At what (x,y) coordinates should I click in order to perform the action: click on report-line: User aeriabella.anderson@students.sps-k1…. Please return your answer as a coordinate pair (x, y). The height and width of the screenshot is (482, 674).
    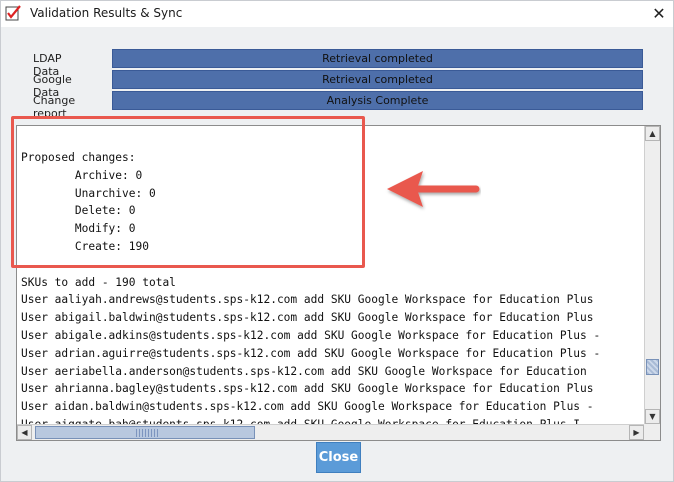
    Looking at the image, I should click on (304, 371).